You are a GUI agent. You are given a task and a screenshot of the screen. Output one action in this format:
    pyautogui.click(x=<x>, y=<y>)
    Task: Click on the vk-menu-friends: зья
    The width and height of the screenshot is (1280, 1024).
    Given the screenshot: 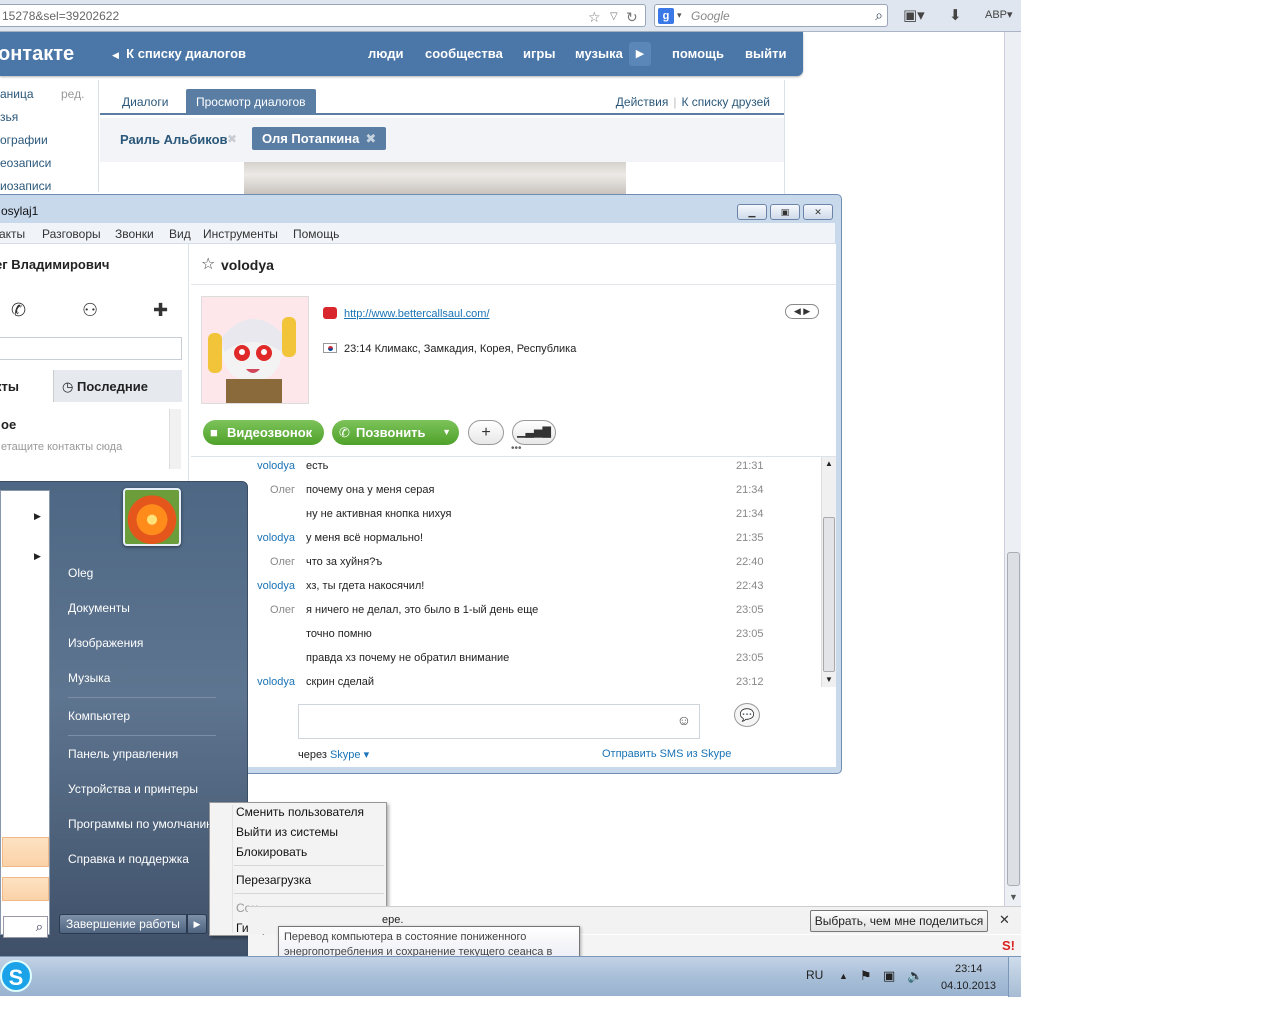 What is the action you would take?
    pyautogui.click(x=9, y=117)
    